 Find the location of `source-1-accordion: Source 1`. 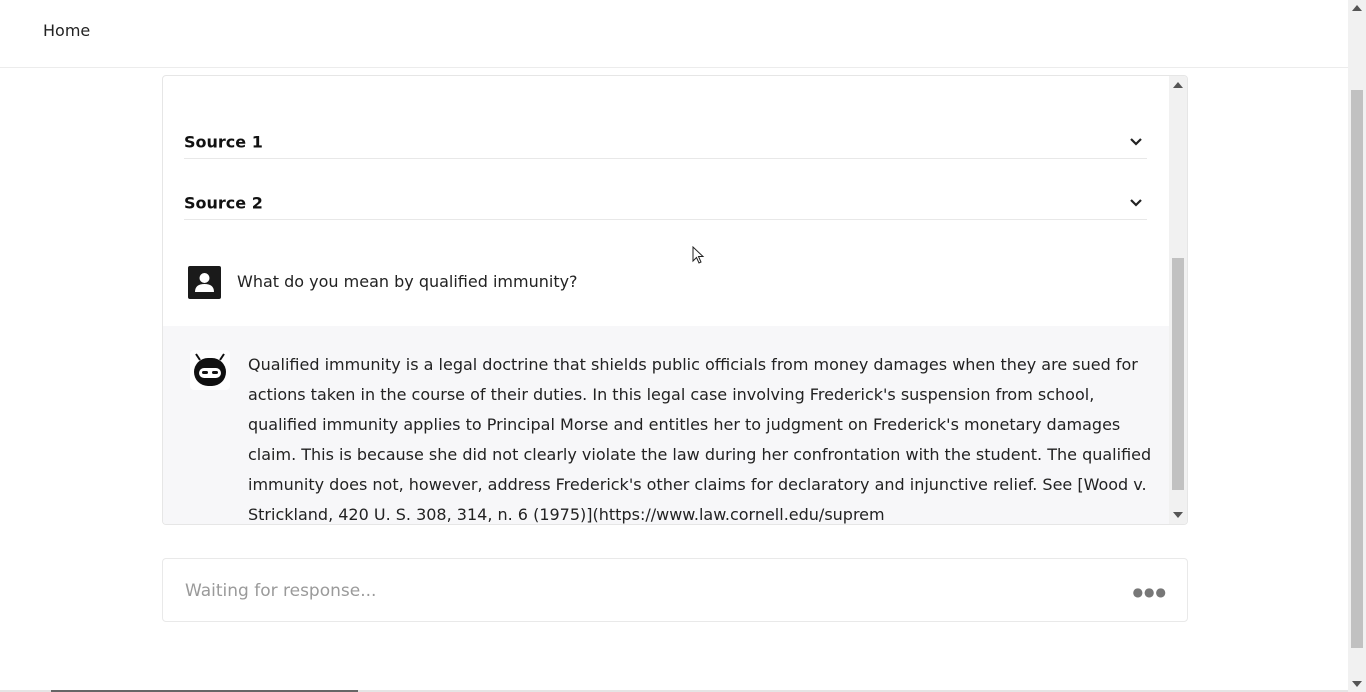

source-1-accordion: Source 1 is located at coordinates (665, 128).